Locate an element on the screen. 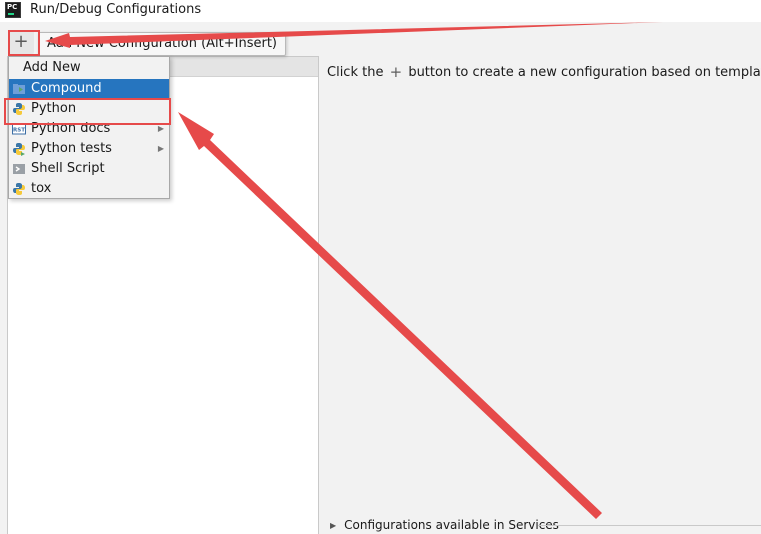  annotation-arrow-to-add-button is located at coordinates (354, 35).